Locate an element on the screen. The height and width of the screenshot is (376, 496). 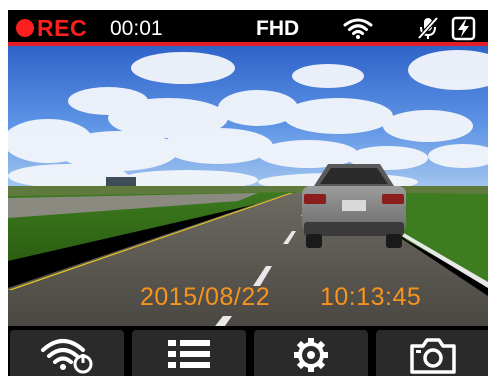
wifi-power-icon is located at coordinates (67, 356).